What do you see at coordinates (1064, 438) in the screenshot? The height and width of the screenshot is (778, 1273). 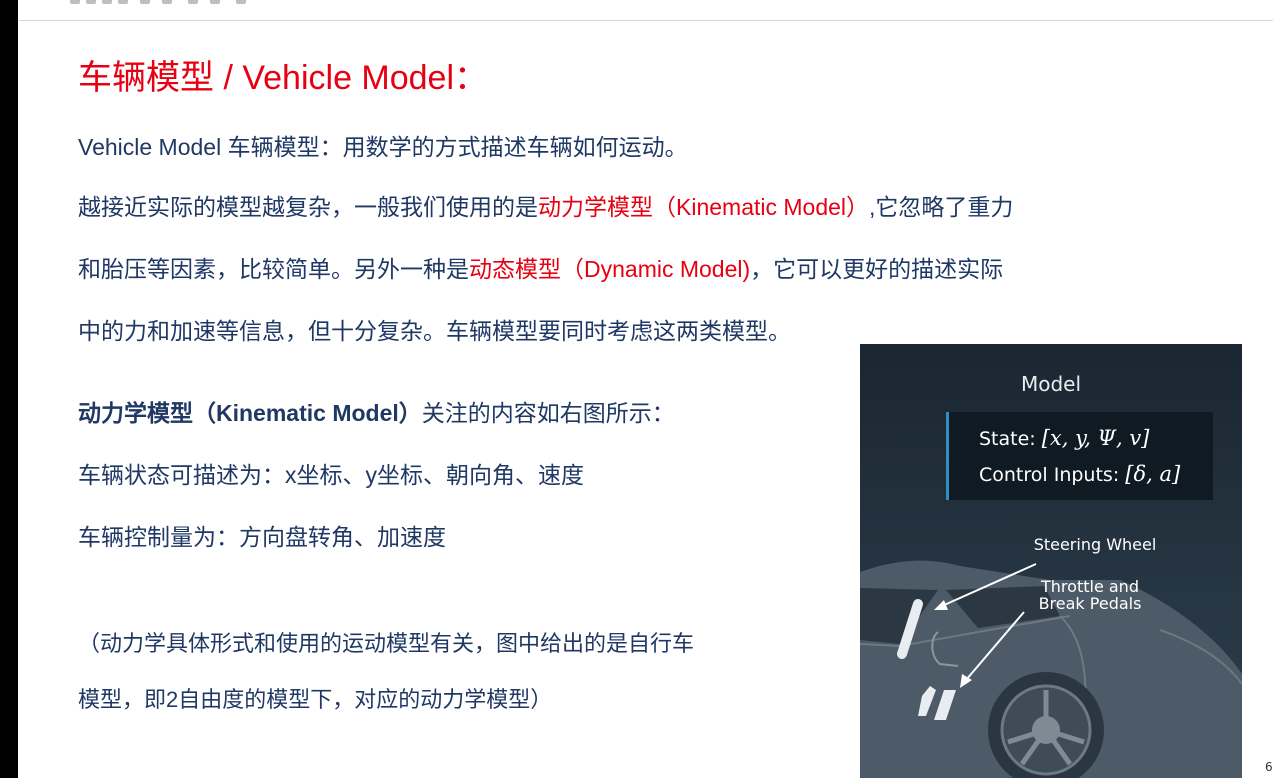 I see `state-line: State: [x, y, Ψ, v]` at bounding box center [1064, 438].